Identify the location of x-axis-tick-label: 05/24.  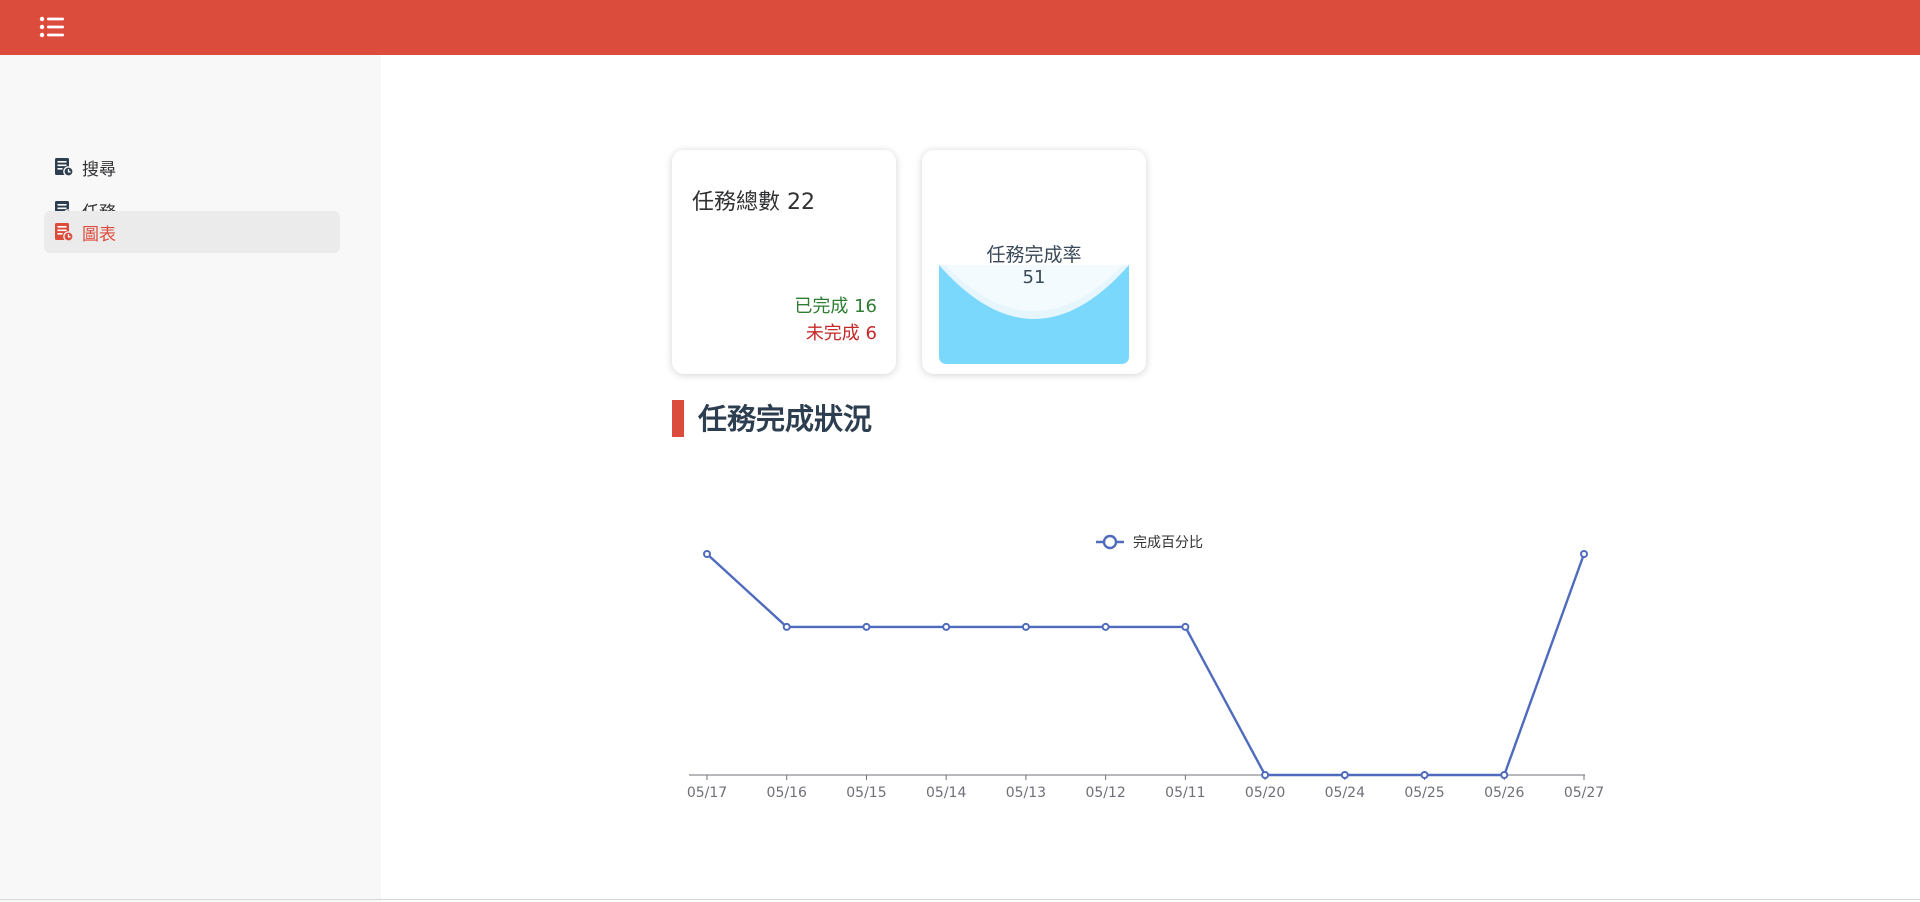
(1345, 793).